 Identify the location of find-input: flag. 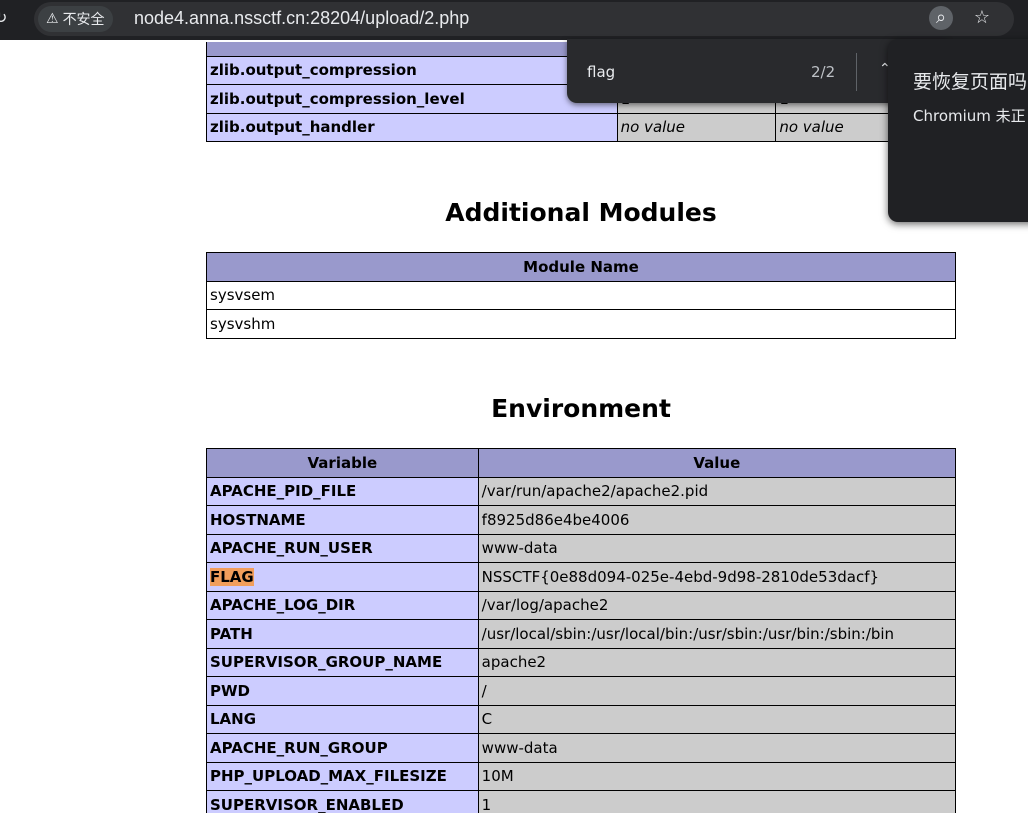
(601, 72).